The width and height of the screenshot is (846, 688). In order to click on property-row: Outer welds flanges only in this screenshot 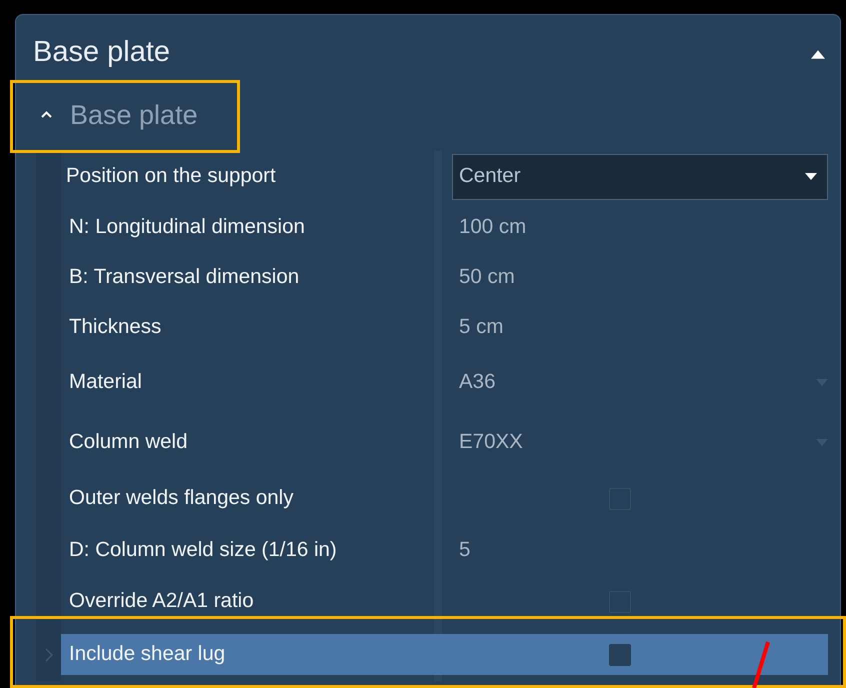, I will do `click(450, 498)`.